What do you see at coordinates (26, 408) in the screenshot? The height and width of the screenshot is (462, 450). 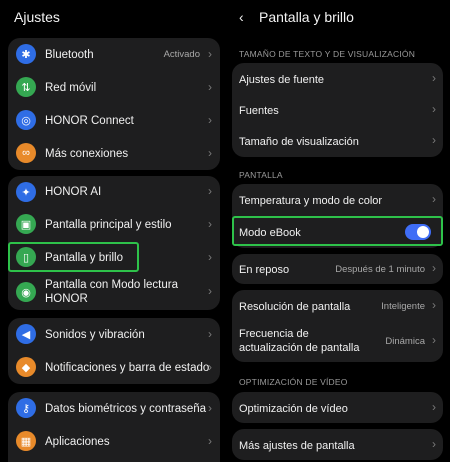 I see `key-icon: ⚷` at bounding box center [26, 408].